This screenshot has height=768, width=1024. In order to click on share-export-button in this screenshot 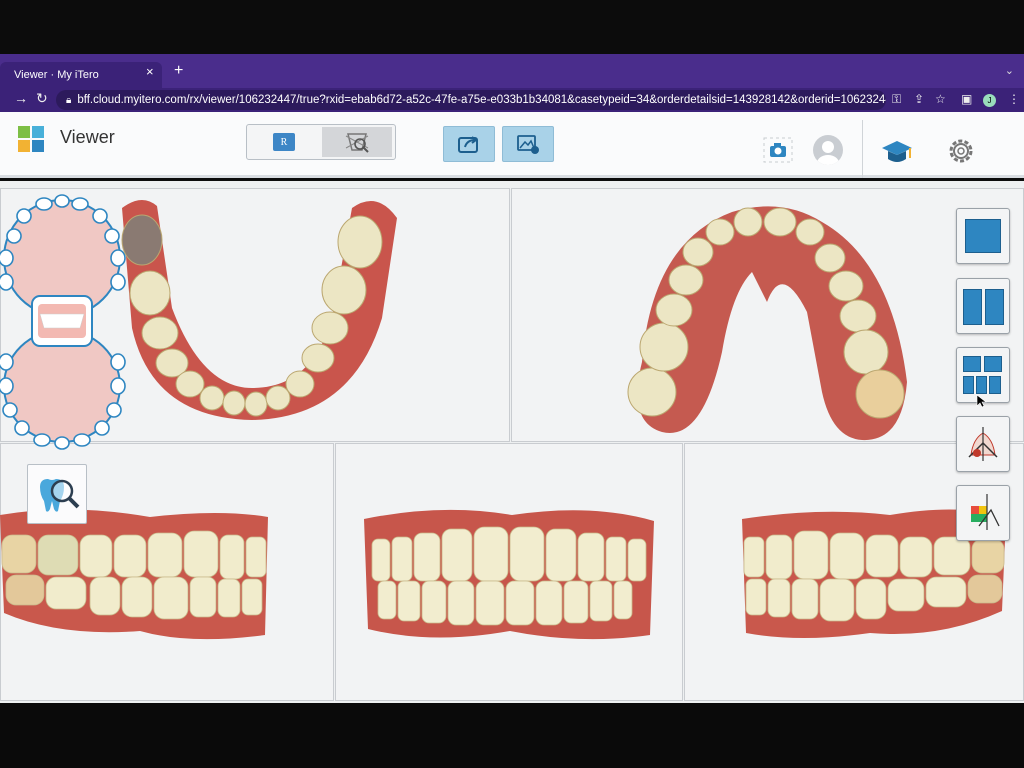, I will do `click(469, 144)`.